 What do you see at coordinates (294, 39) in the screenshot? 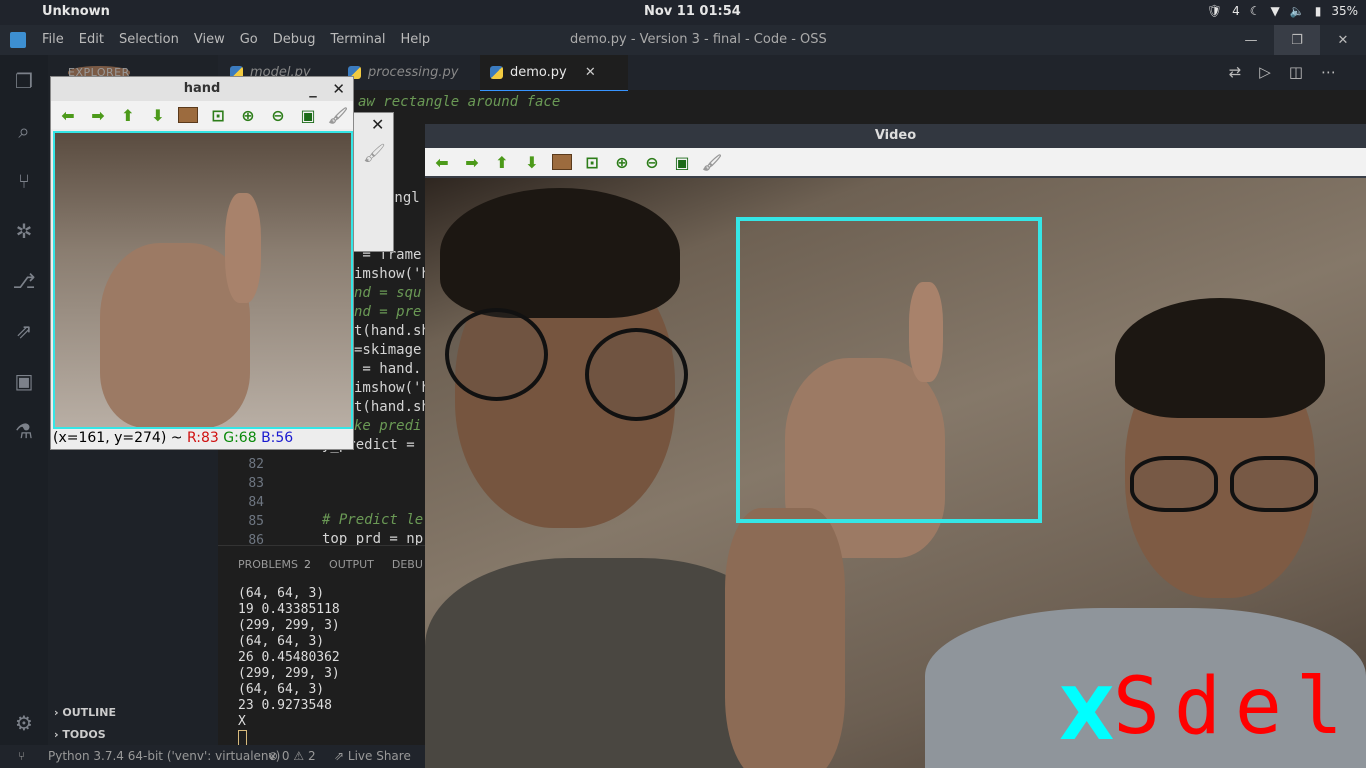
I see `menu-debug: Debug` at bounding box center [294, 39].